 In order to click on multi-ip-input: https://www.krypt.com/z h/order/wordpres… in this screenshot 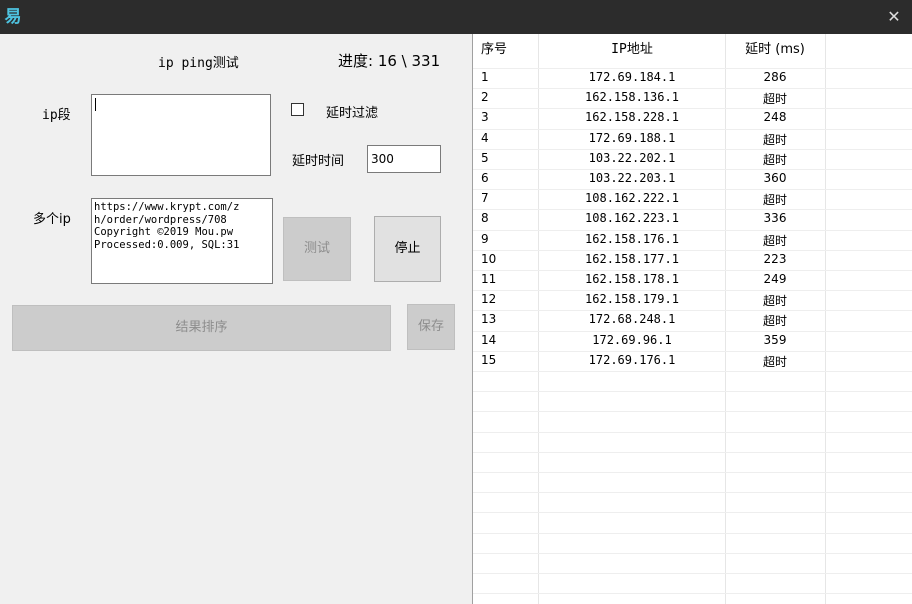, I will do `click(182, 241)`.